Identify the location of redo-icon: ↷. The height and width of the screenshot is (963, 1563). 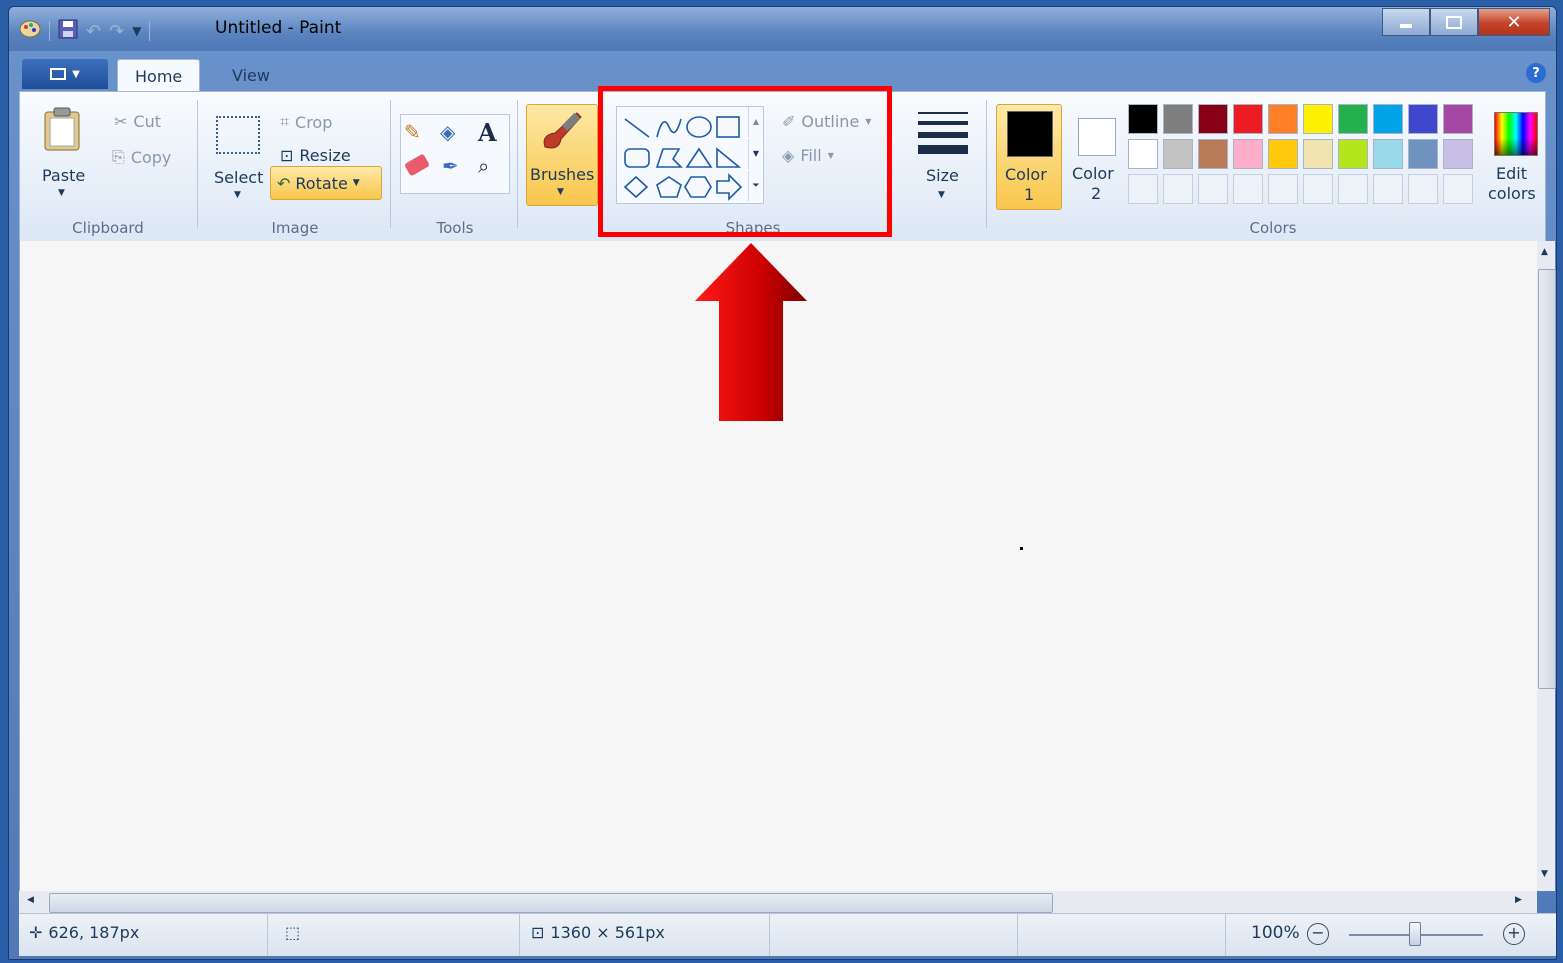
(116, 31).